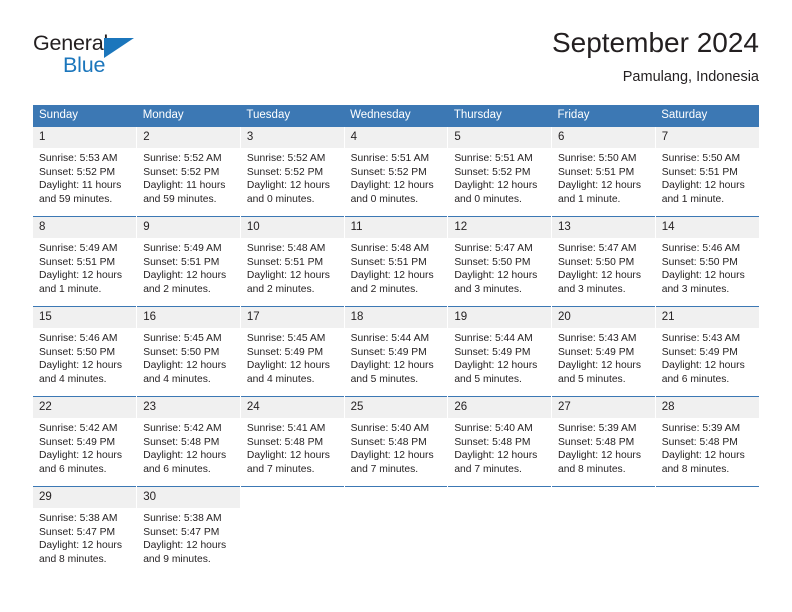 This screenshot has width=792, height=612. I want to click on weekday-header-saturday: Saturday, so click(707, 116).